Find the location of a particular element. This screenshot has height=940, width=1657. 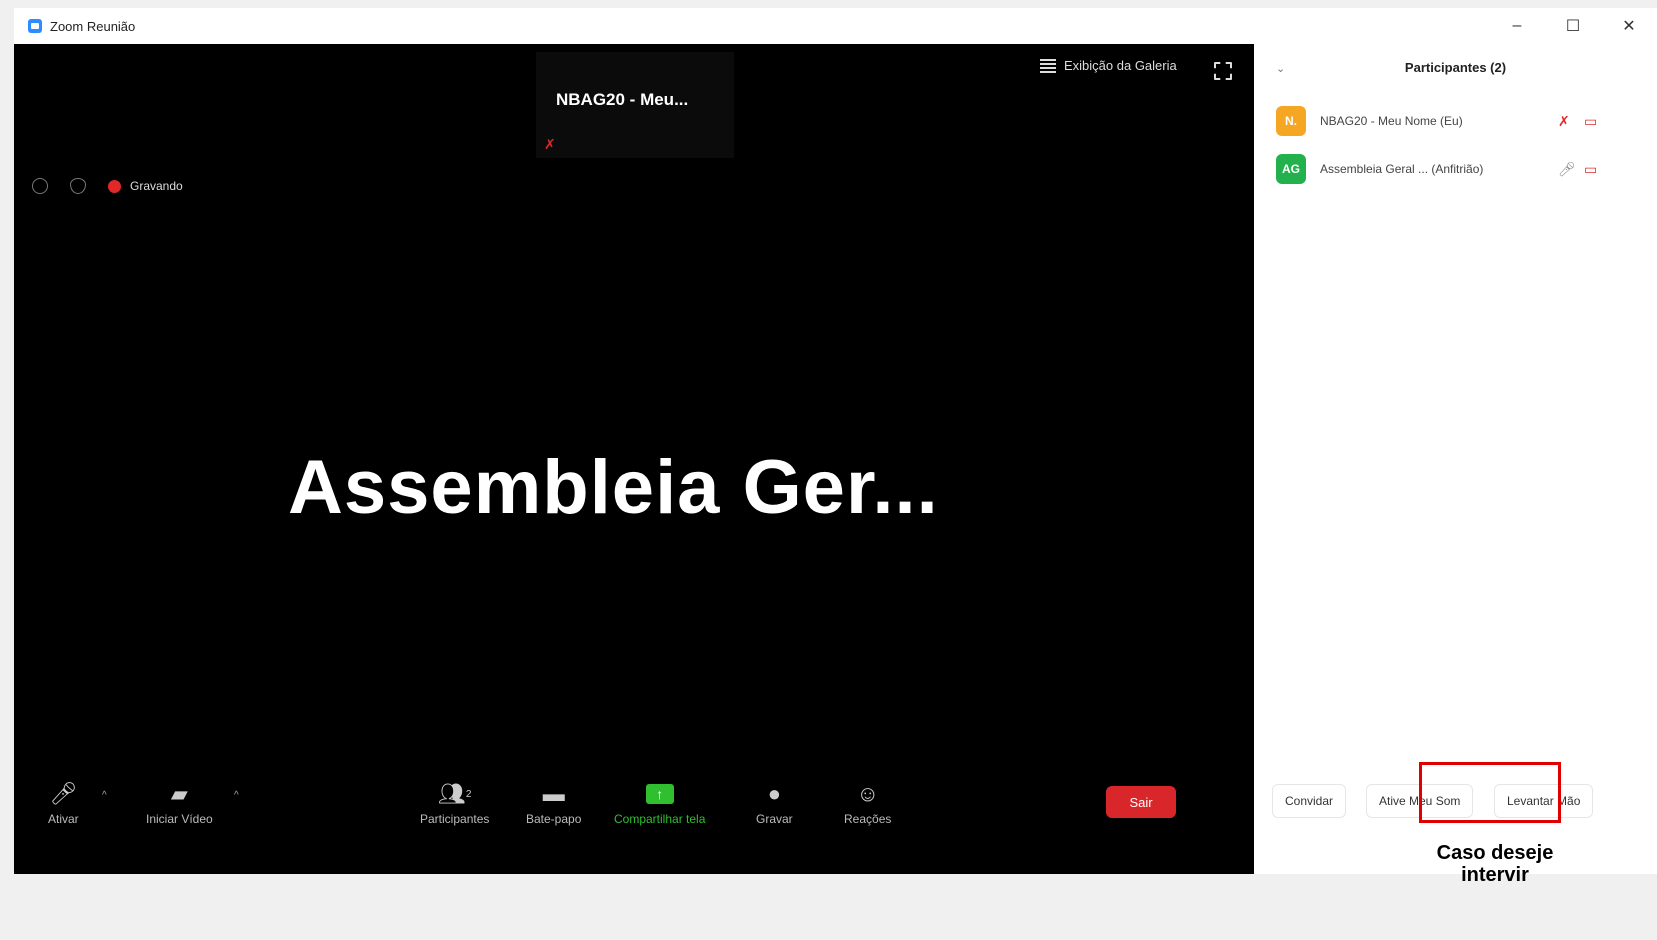

annotation-line-2: intervir is located at coordinates (1495, 875).